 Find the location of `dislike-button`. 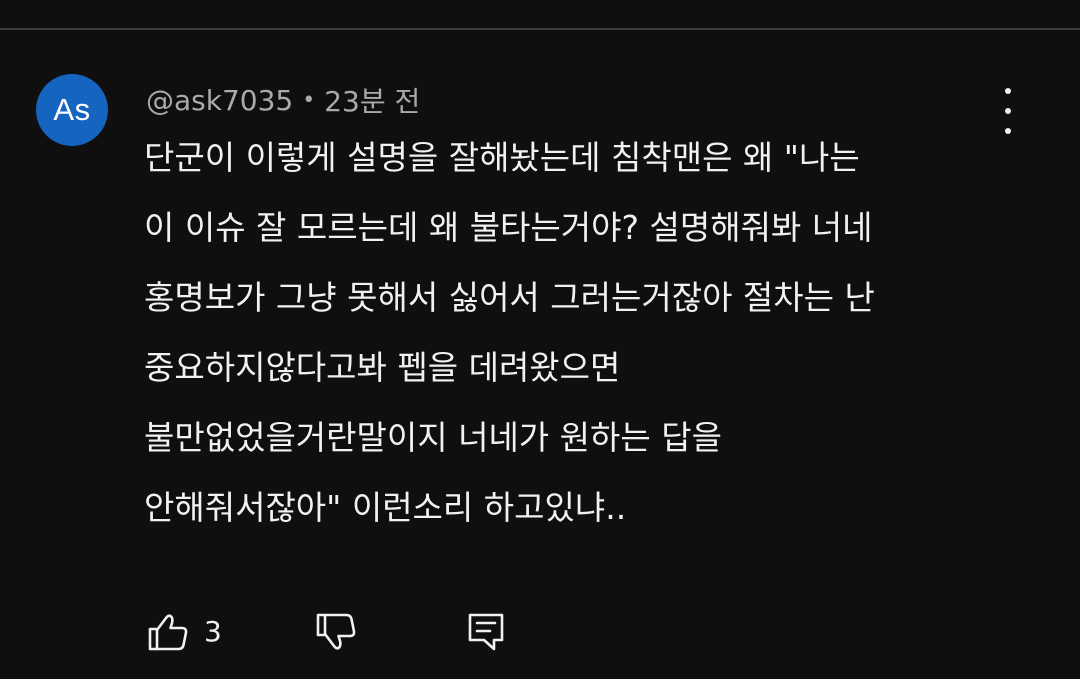

dislike-button is located at coordinates (336, 632).